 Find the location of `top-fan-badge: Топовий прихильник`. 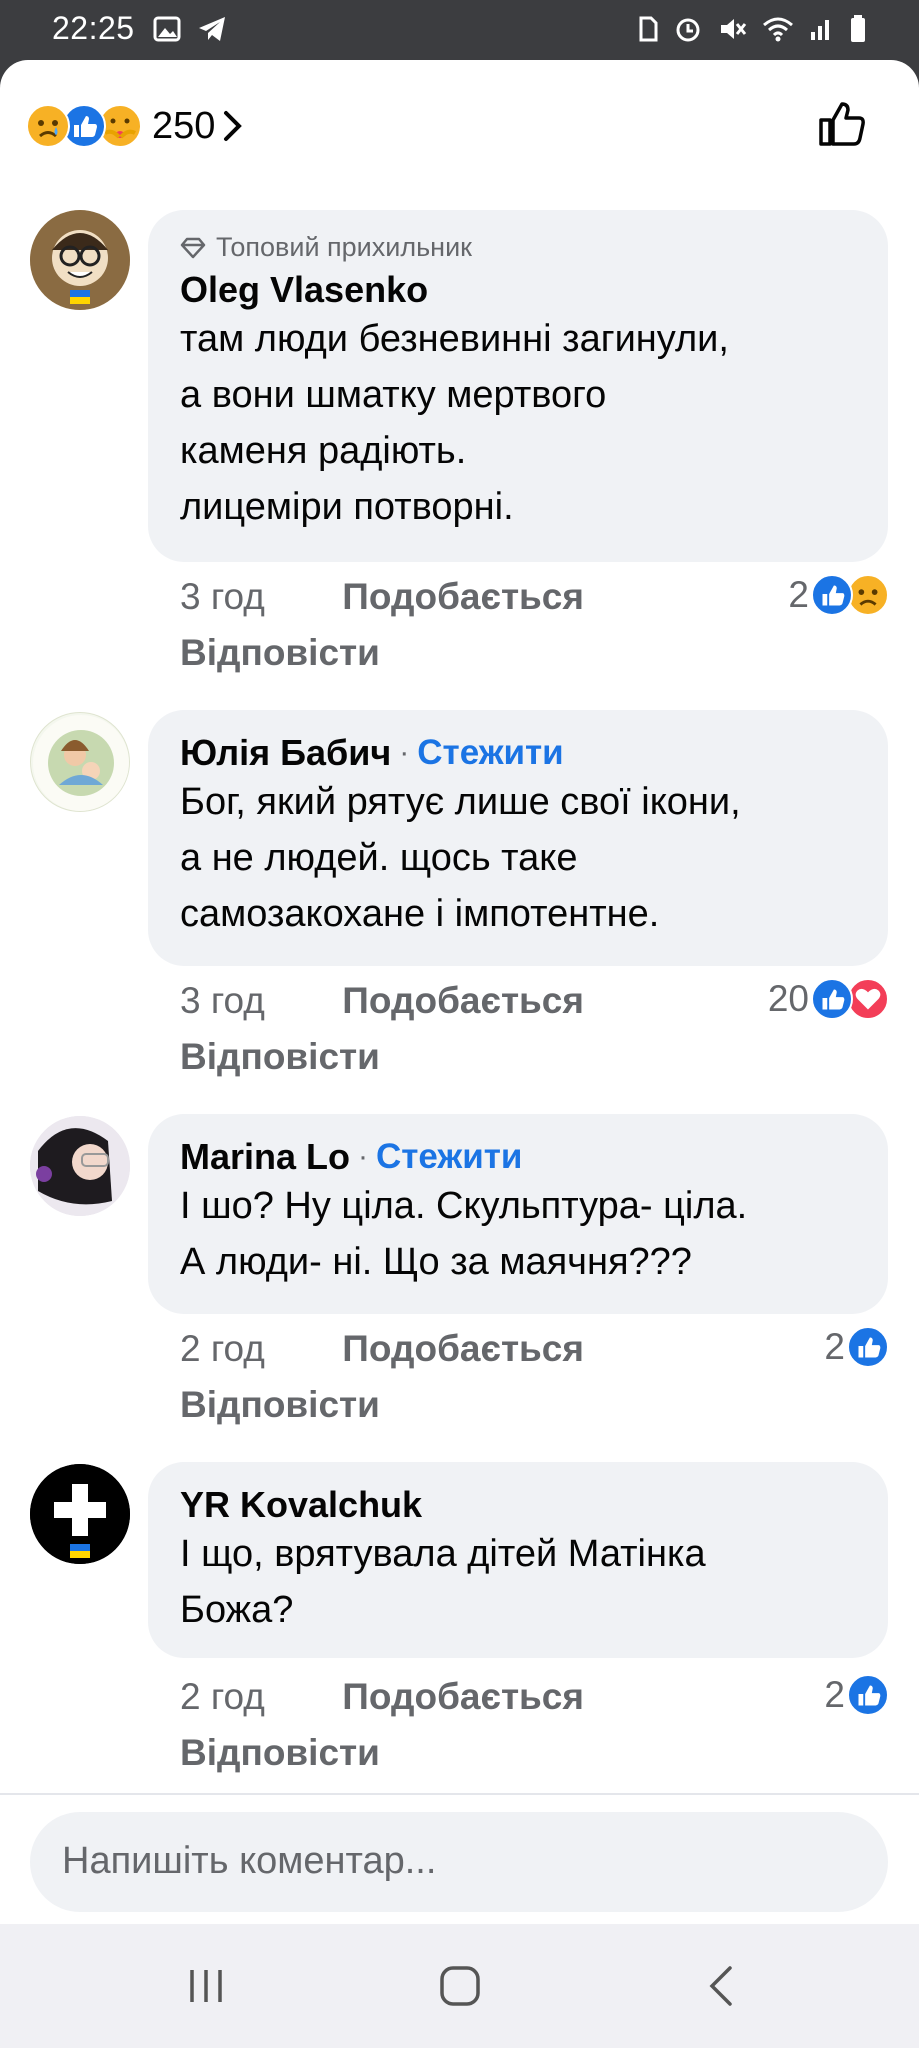

top-fan-badge: Топовий прихильник is located at coordinates (518, 247).